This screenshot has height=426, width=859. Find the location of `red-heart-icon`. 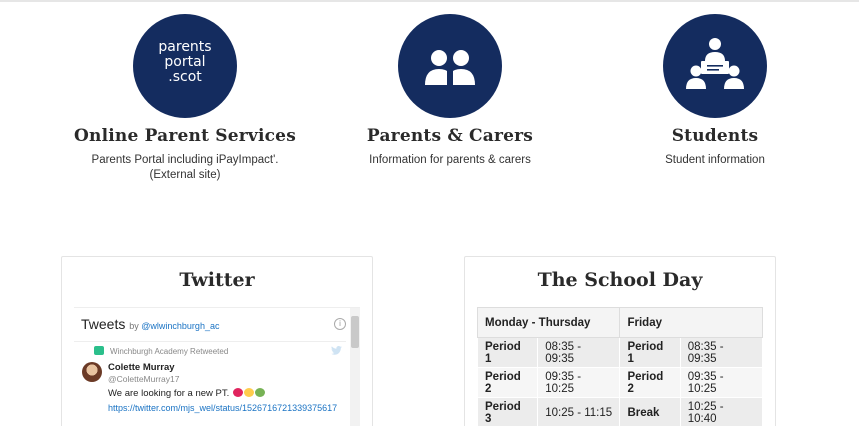

red-heart-icon is located at coordinates (237, 392).